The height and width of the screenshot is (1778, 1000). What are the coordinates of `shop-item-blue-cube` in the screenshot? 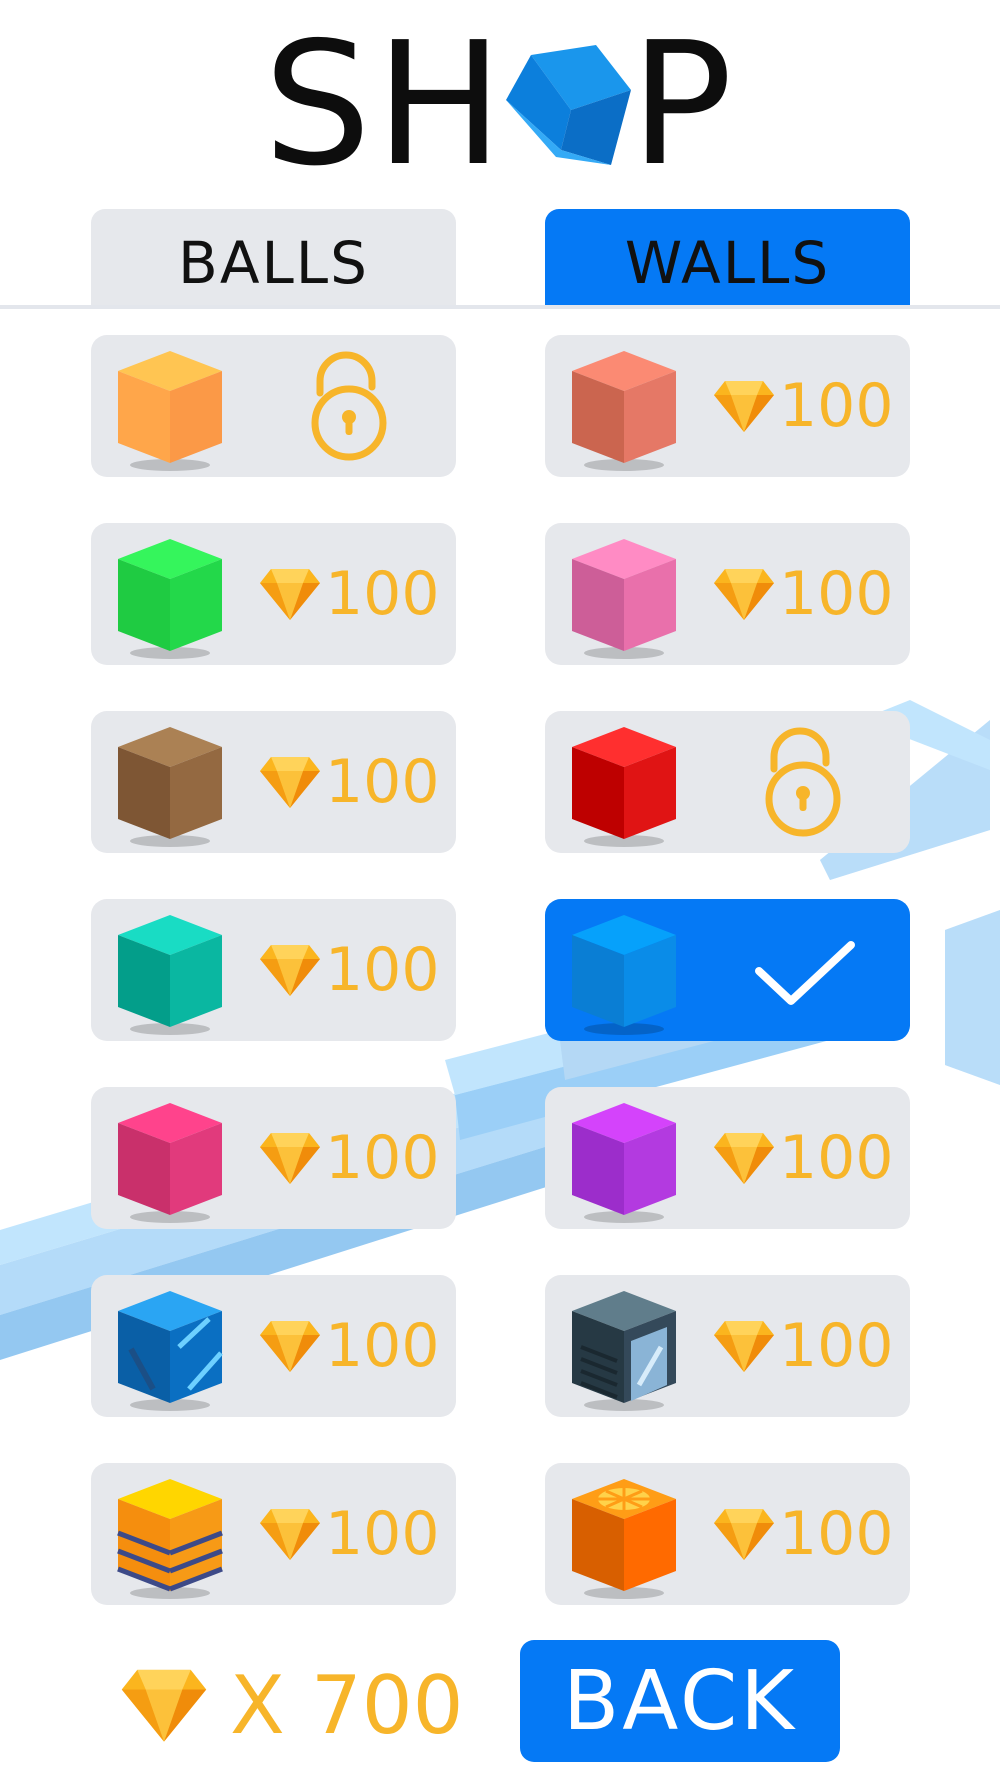 It's located at (727, 970).